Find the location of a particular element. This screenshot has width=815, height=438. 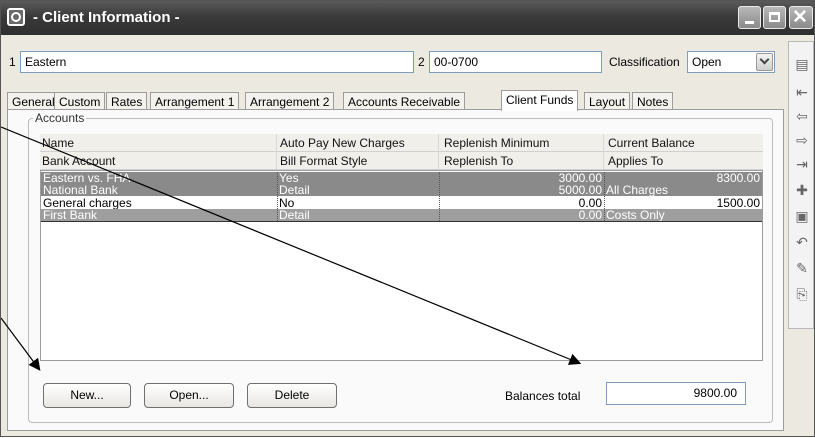

replenish-minimum-value: 0.00 is located at coordinates (590, 203).